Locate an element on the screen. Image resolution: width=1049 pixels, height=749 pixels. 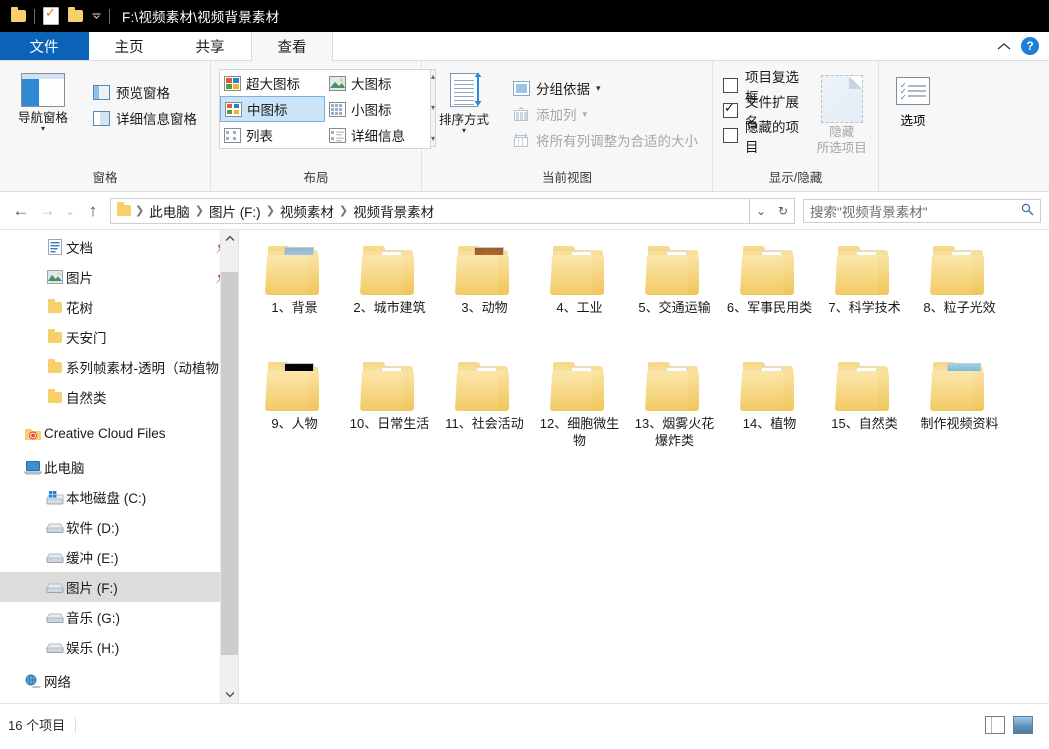
sidebar-item-drive-d: 软件 (D:) is located at coordinates (119, 527).